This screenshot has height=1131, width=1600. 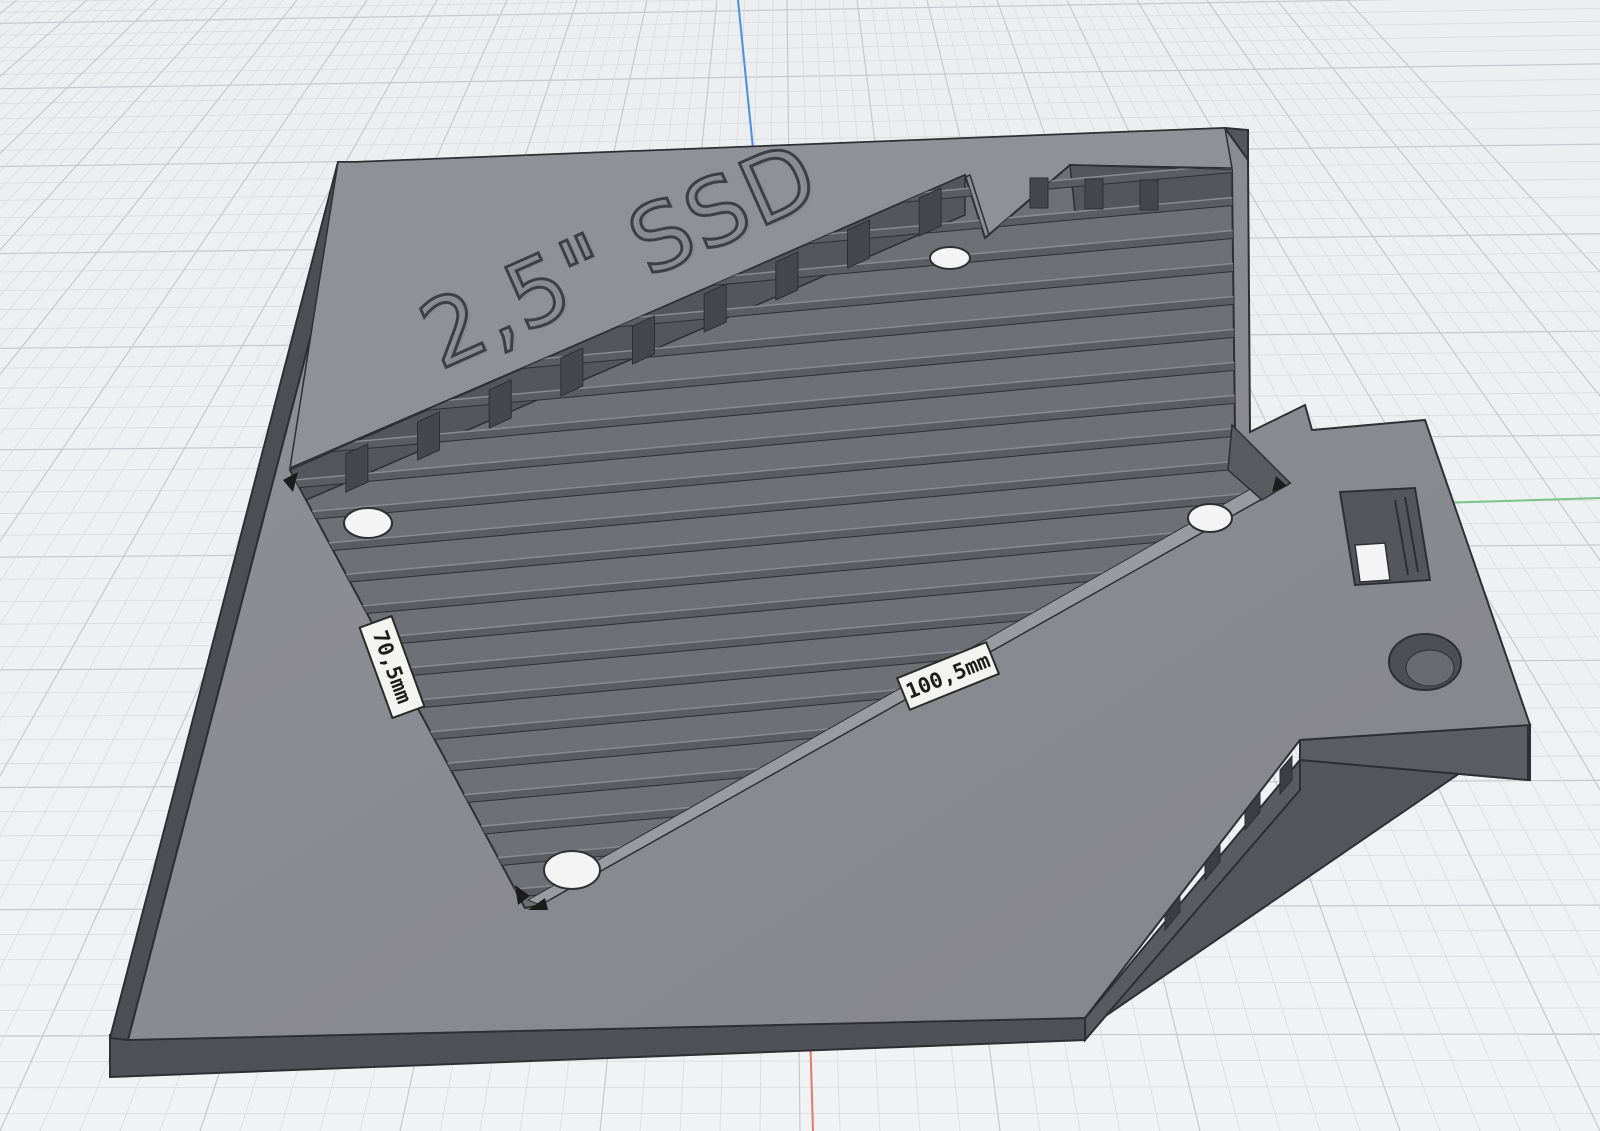 I want to click on screw-hole-left, so click(x=368, y=523).